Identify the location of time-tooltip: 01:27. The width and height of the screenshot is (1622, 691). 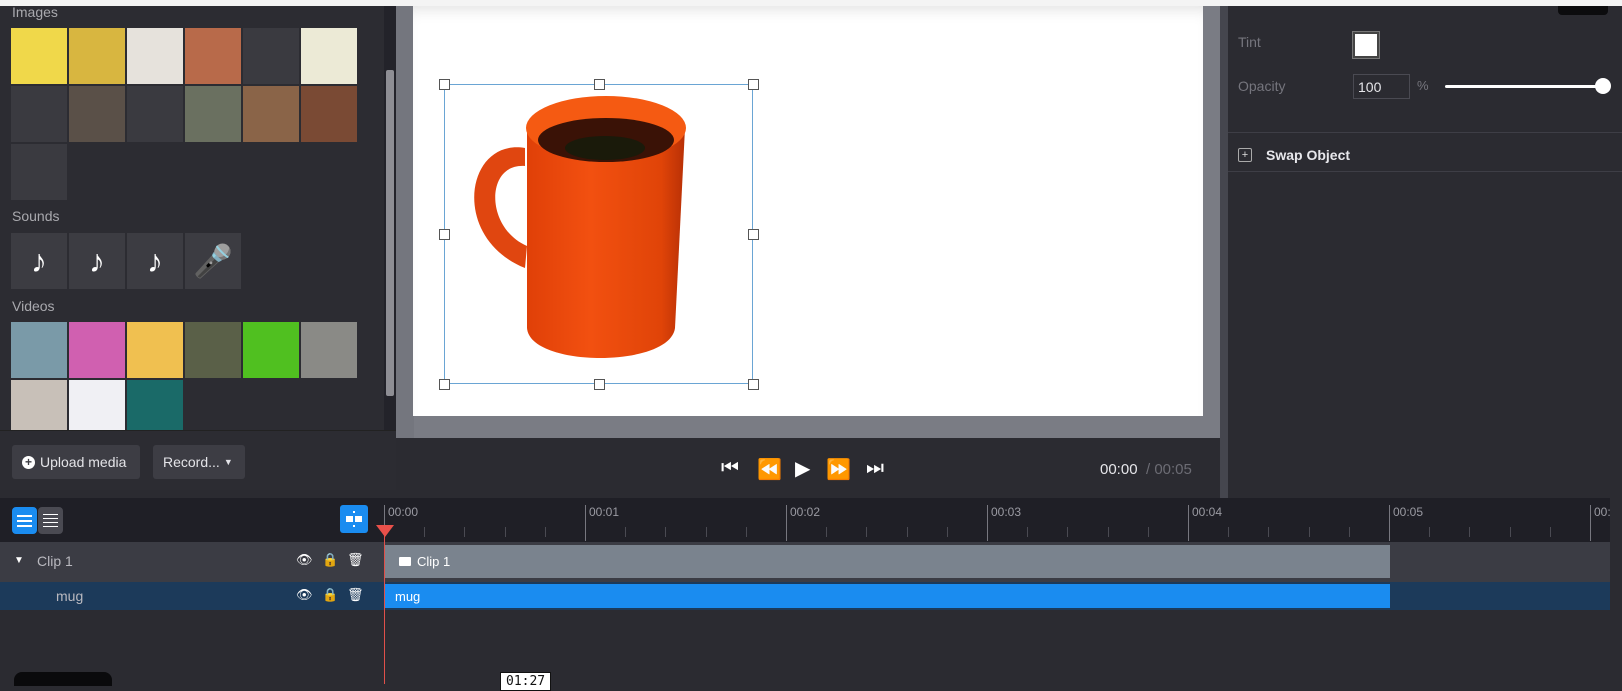
(526, 681).